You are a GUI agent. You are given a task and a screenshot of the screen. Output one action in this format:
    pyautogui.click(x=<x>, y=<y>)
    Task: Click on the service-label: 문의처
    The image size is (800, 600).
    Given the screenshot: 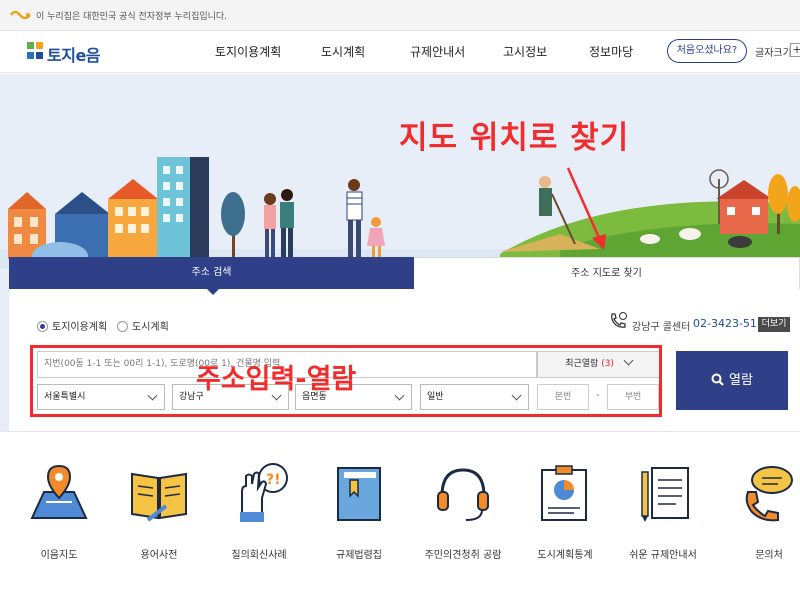 What is the action you would take?
    pyautogui.click(x=769, y=555)
    